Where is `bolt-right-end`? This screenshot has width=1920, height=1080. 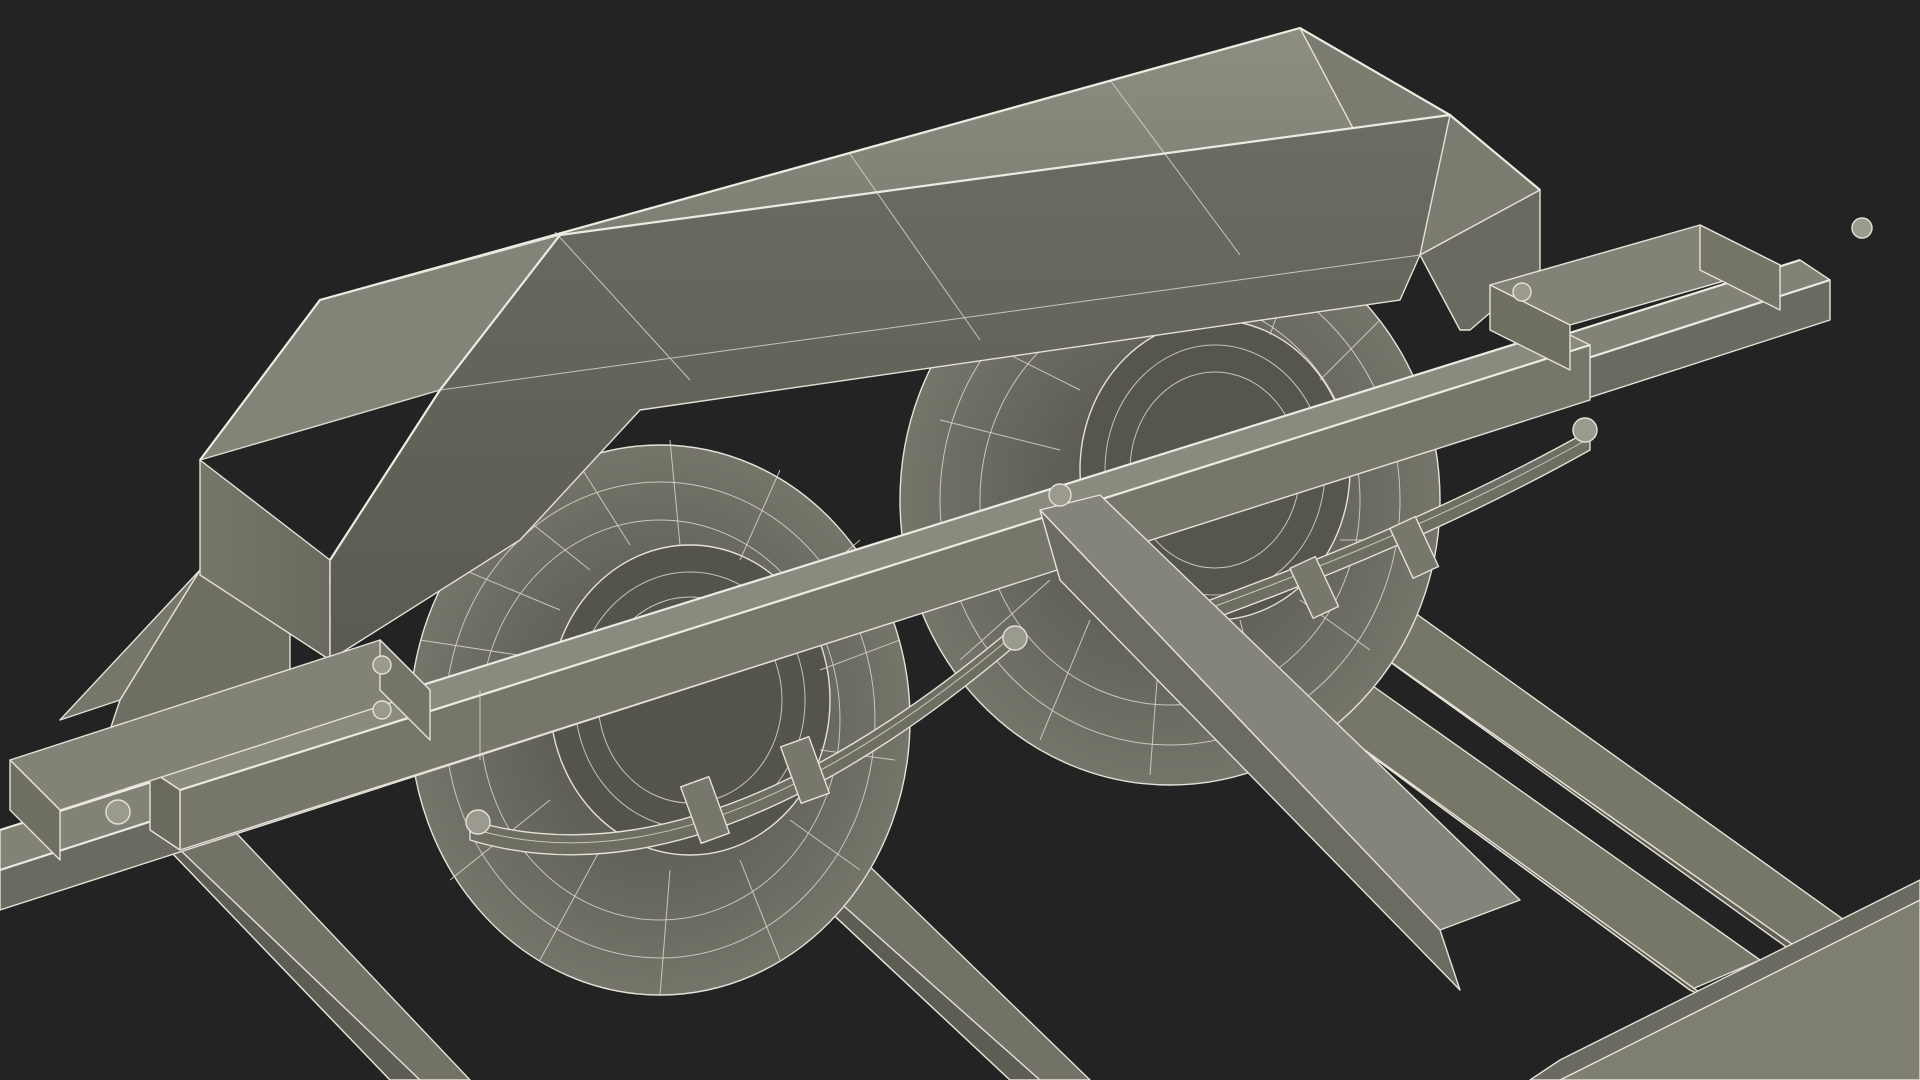 bolt-right-end is located at coordinates (1862, 228).